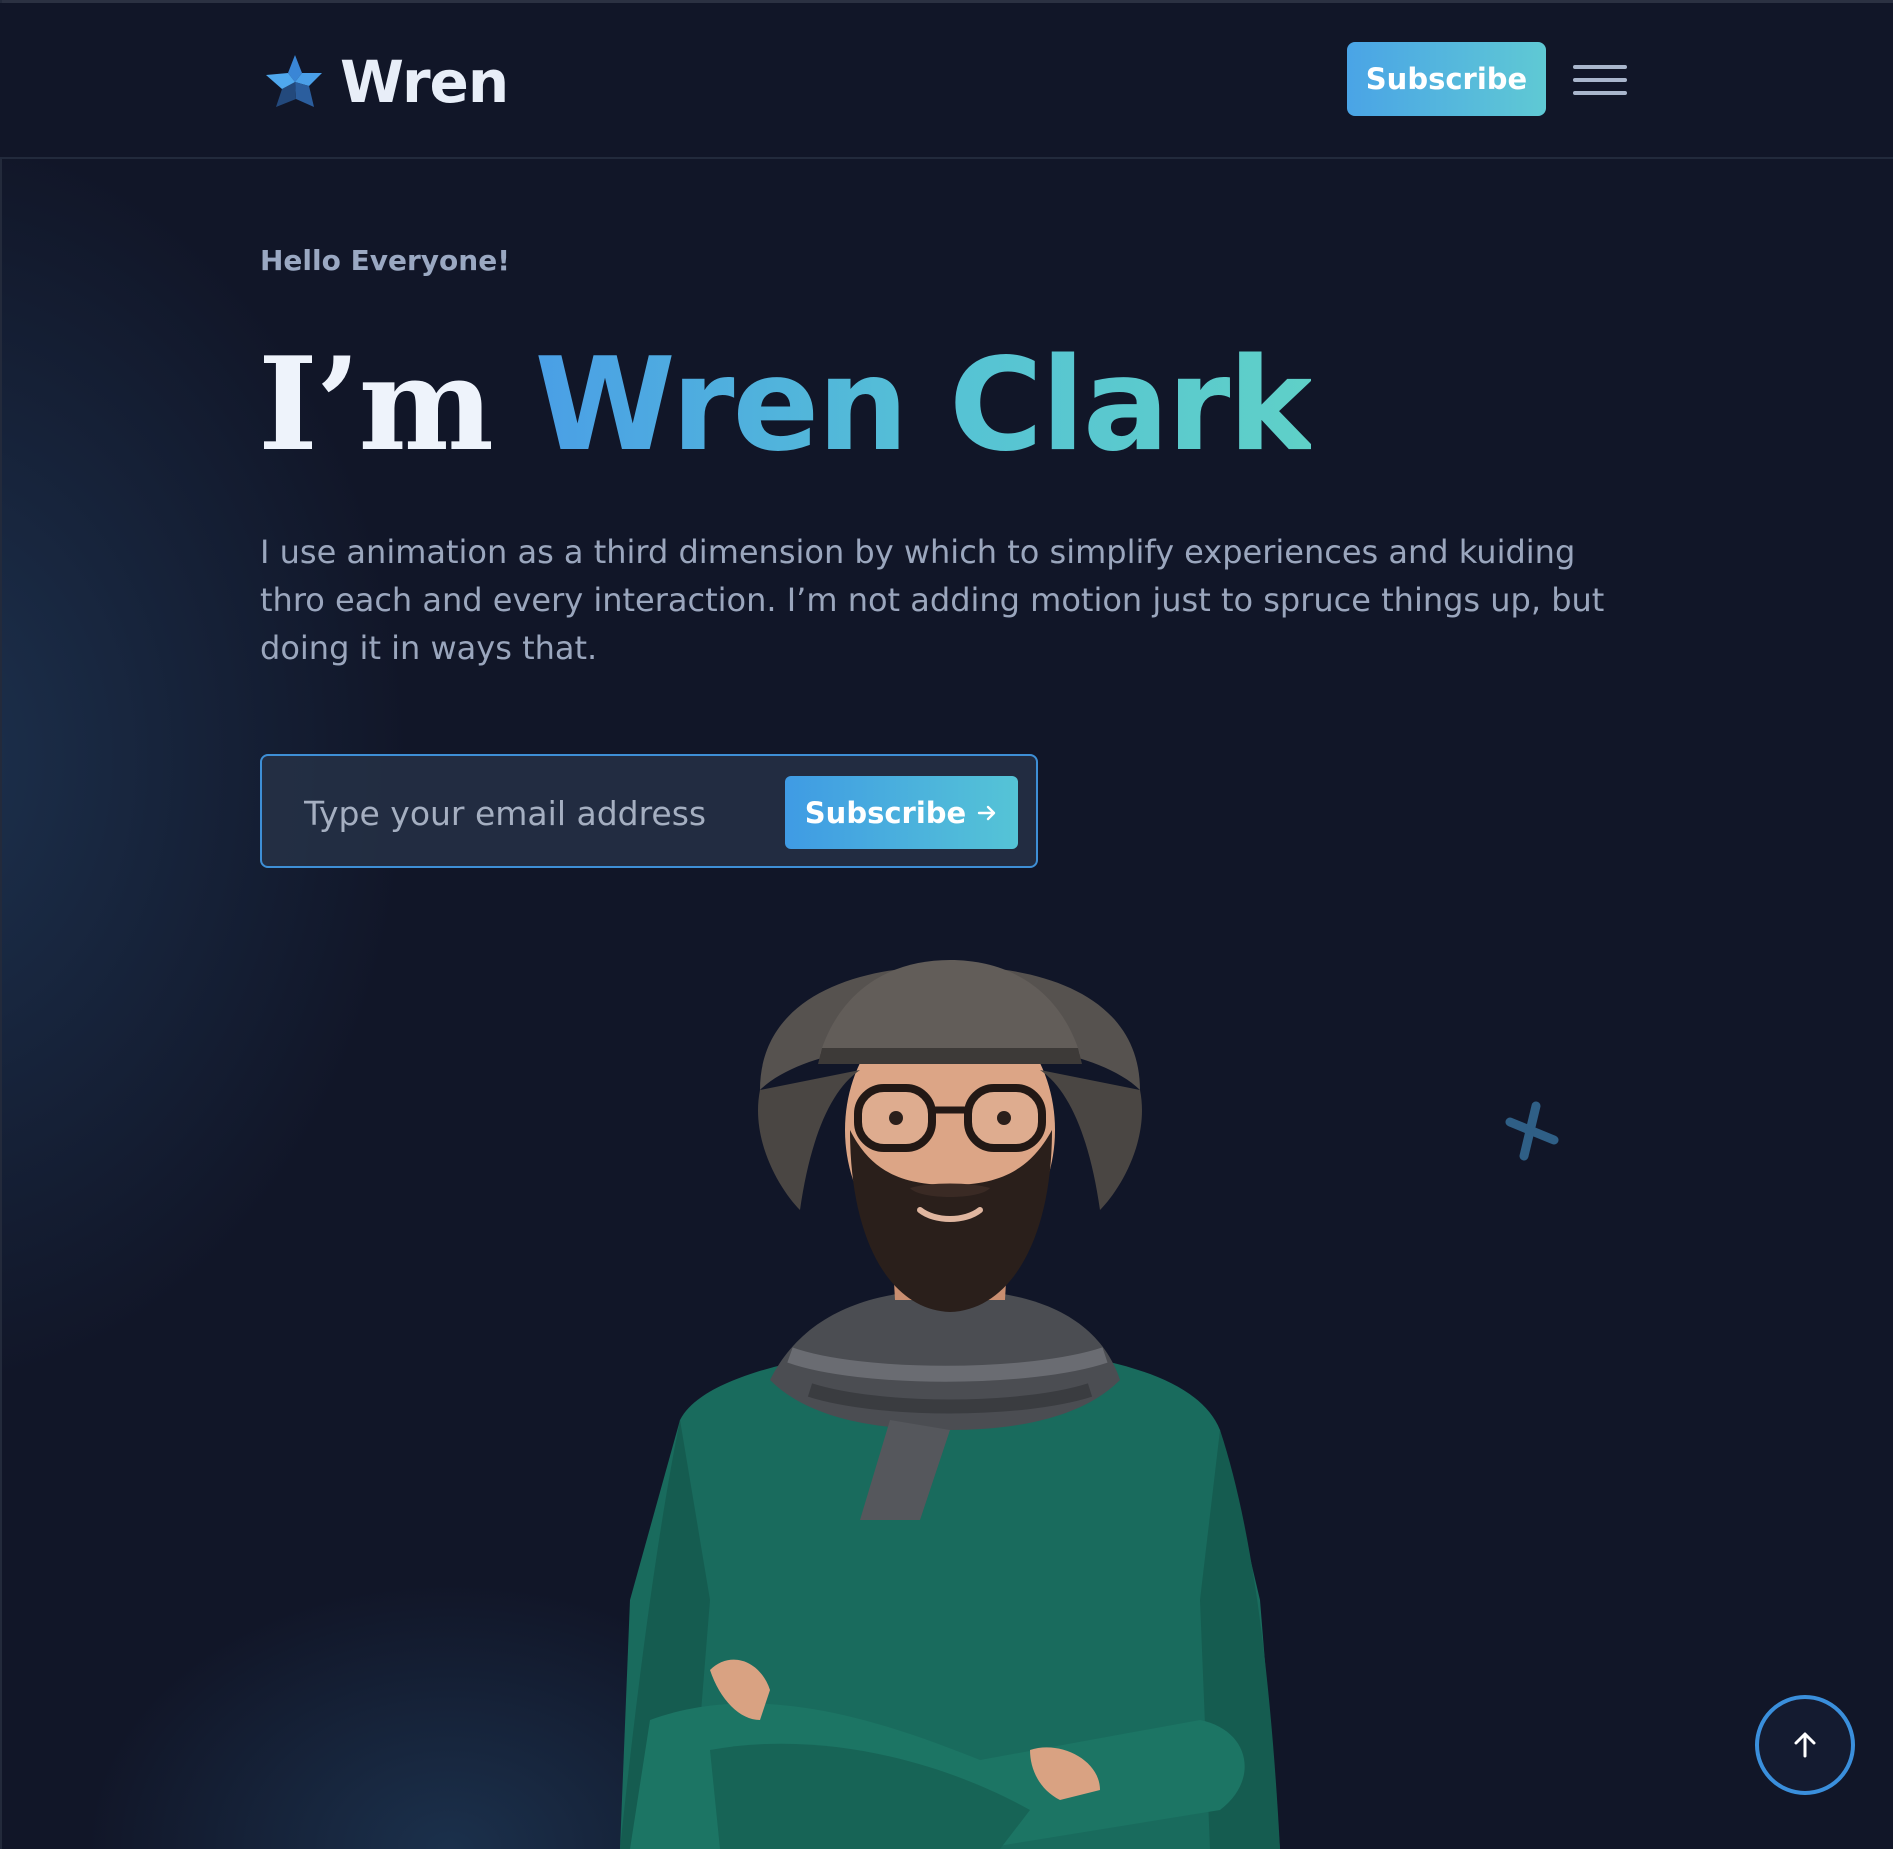  I want to click on window-left-edge, so click(1, 924).